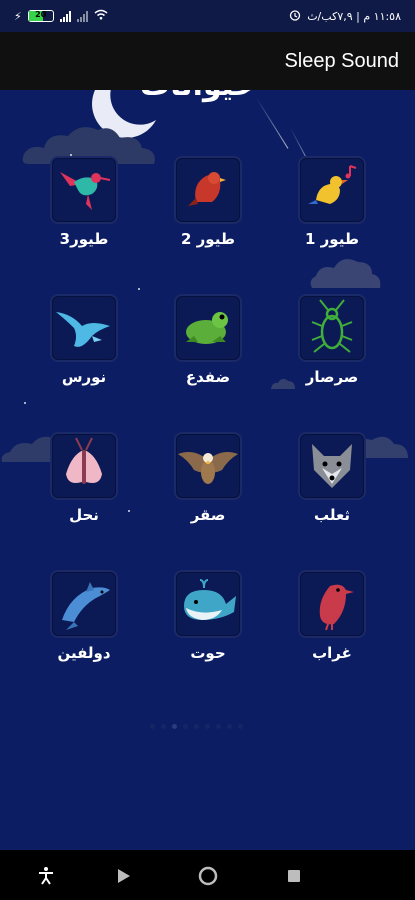 This screenshot has width=415, height=900. I want to click on animal-tile-dolphin, so click(84, 604).